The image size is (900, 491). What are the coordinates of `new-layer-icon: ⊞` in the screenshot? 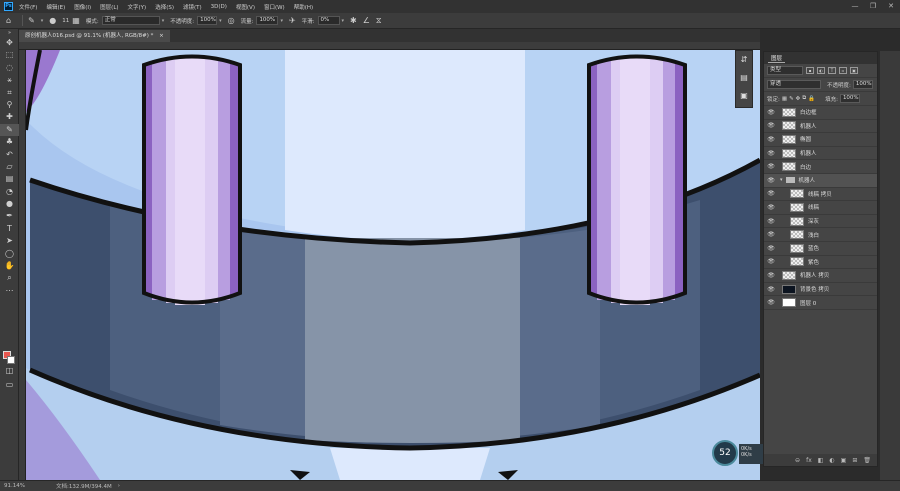 It's located at (854, 460).